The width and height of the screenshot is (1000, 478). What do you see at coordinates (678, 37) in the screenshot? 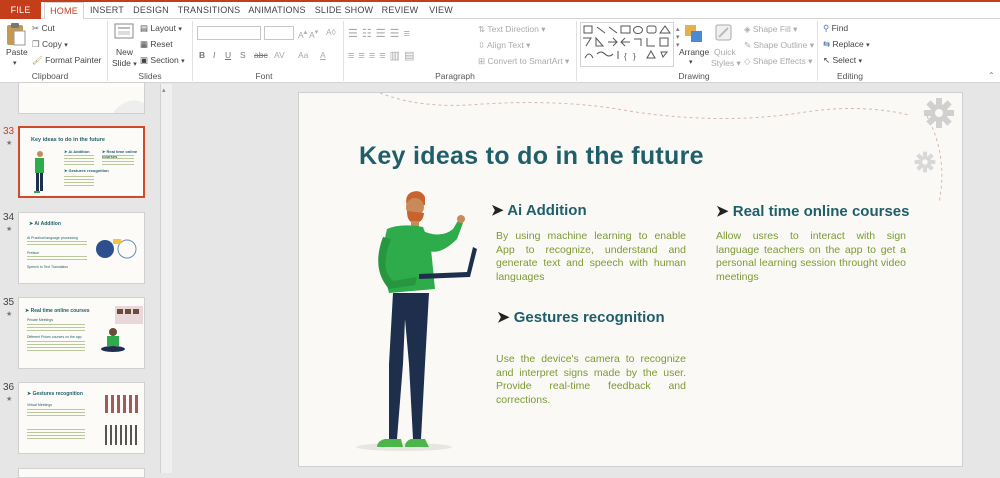
I see `gallery-scroll-icon: ▴ ▾ ▾` at bounding box center [678, 37].